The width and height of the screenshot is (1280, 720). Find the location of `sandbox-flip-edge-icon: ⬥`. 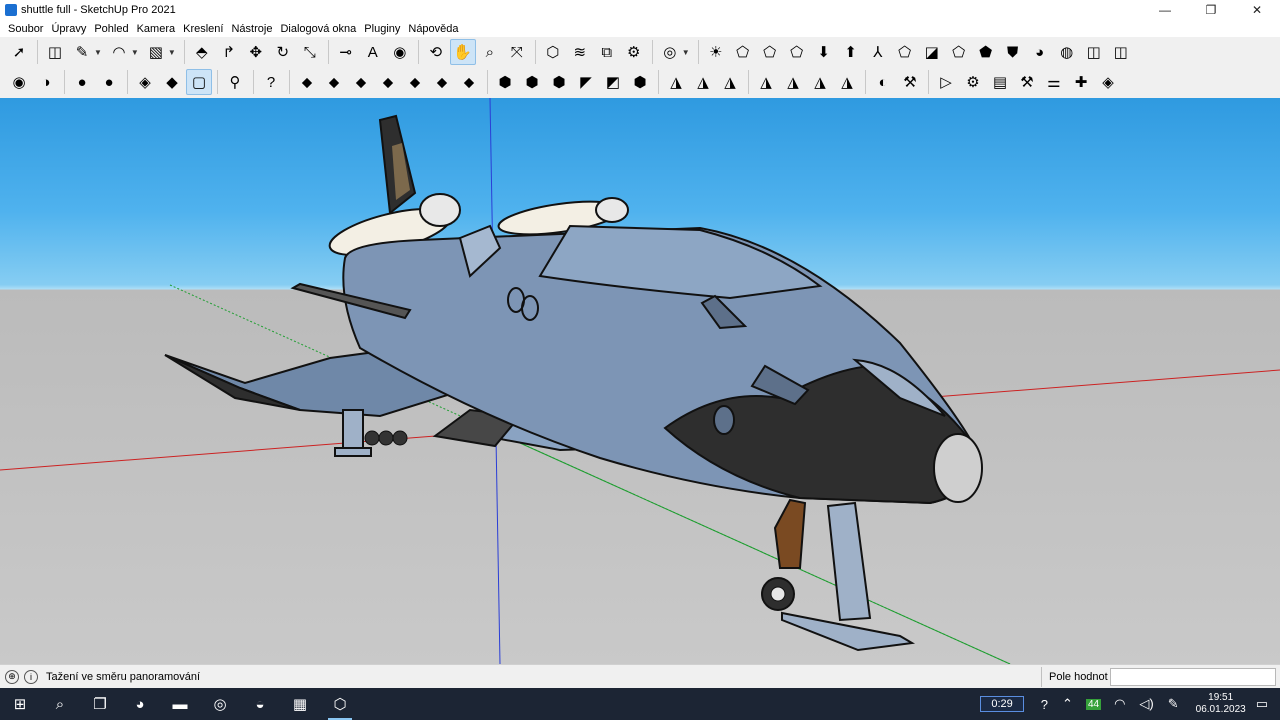

sandbox-flip-edge-icon: ⬥ is located at coordinates (469, 82).